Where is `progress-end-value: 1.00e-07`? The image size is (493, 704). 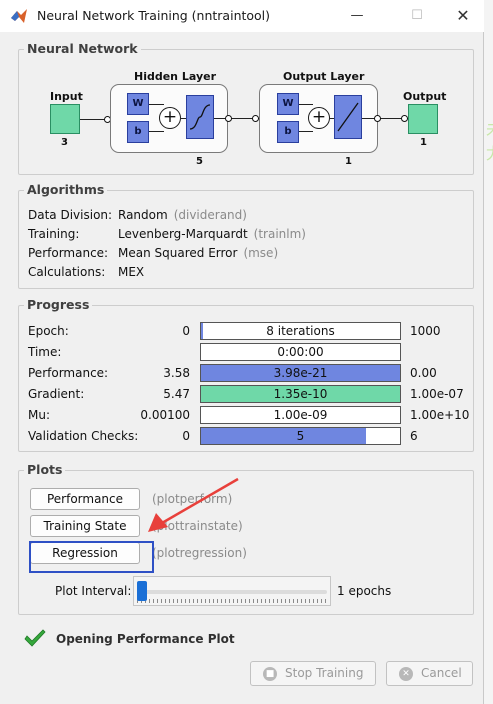 progress-end-value: 1.00e-07 is located at coordinates (437, 394).